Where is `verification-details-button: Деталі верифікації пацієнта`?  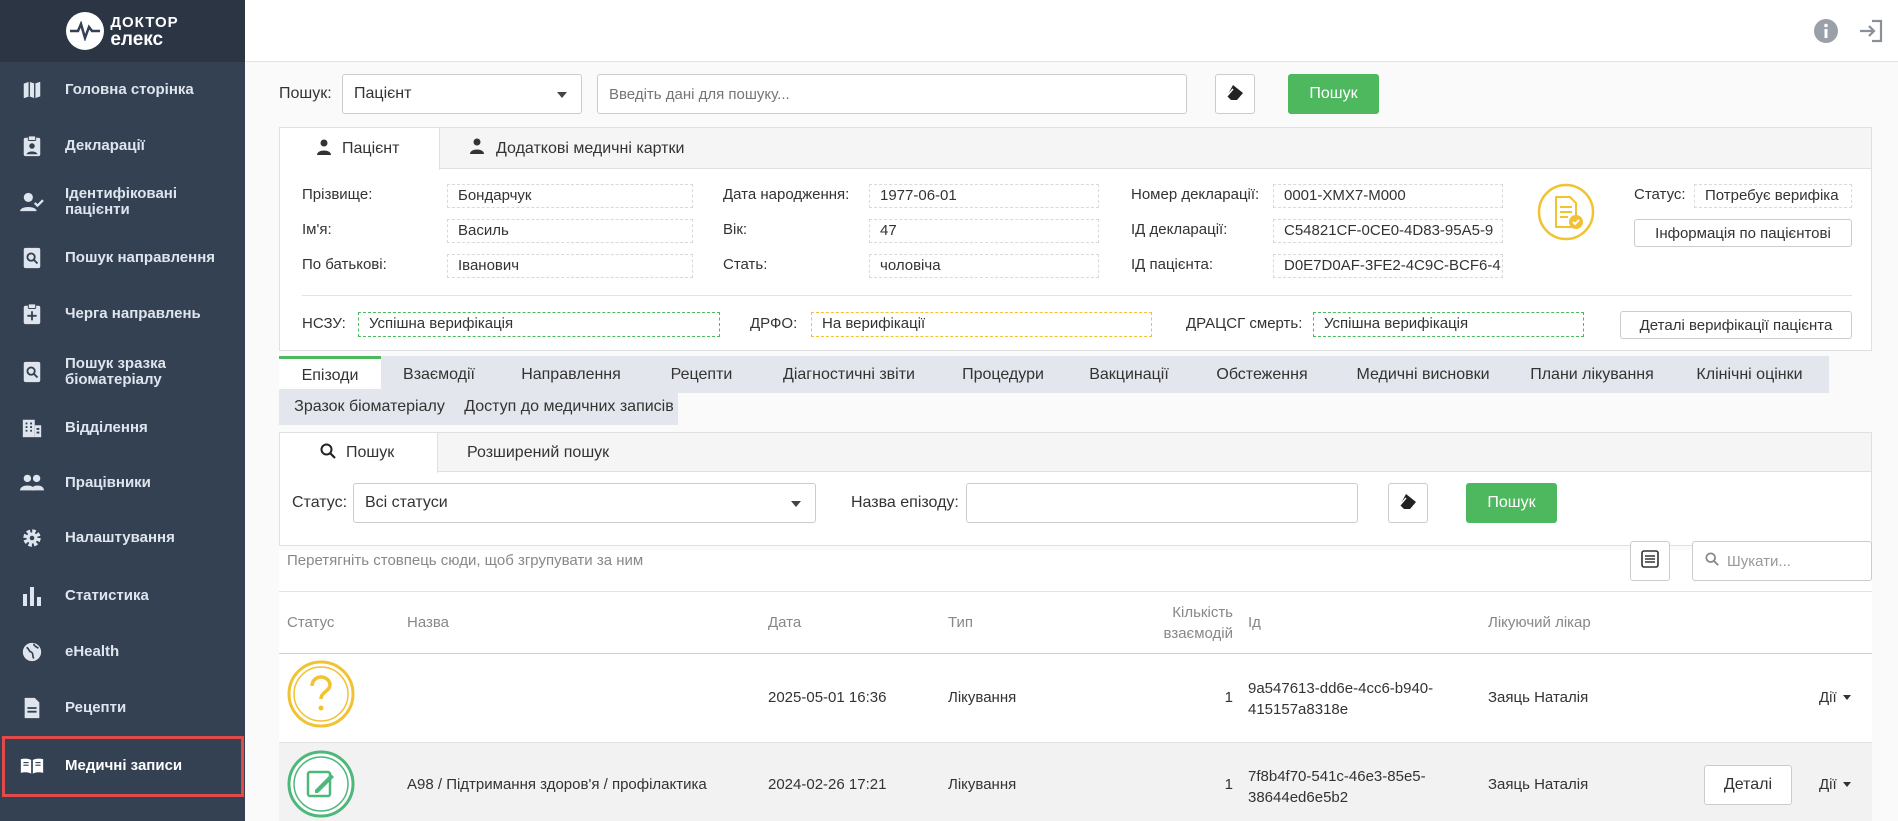
verification-details-button: Деталі верифікації пацієнта is located at coordinates (1736, 325).